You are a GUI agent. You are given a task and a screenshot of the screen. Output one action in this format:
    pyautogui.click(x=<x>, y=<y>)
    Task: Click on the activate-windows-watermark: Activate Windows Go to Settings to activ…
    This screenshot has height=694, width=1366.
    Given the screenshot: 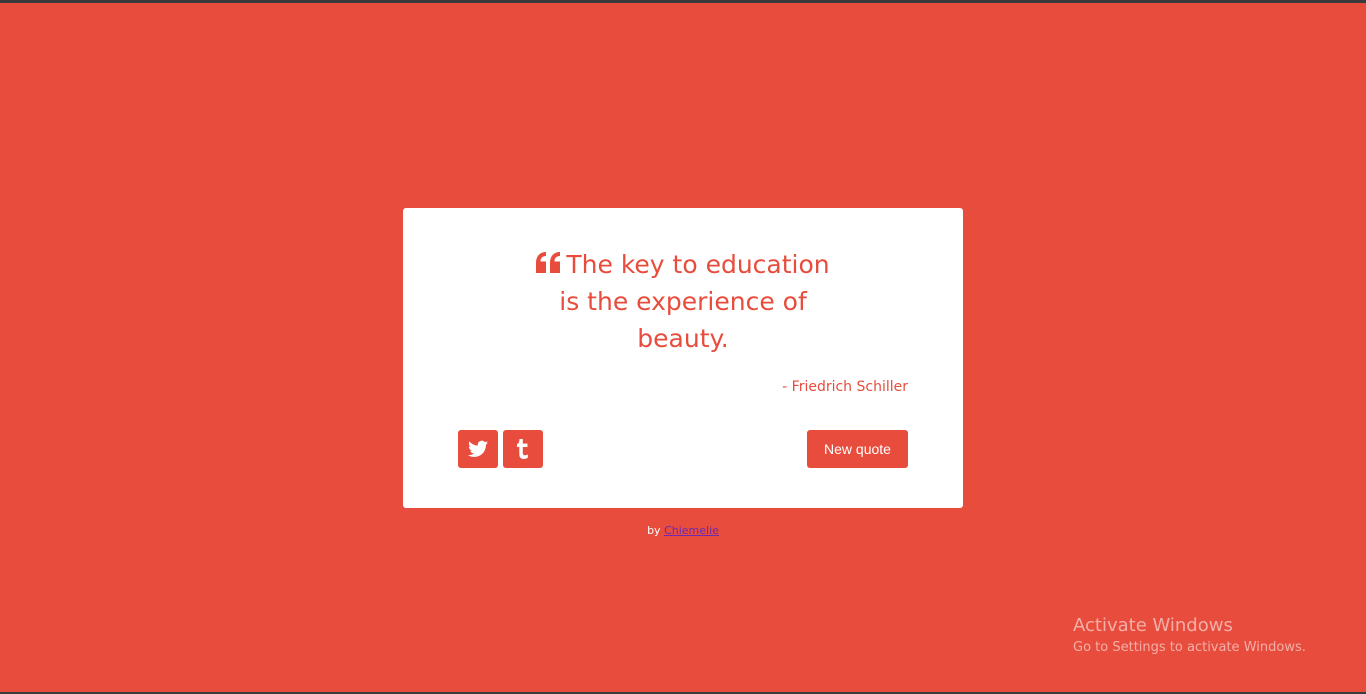 What is the action you would take?
    pyautogui.click(x=1189, y=637)
    